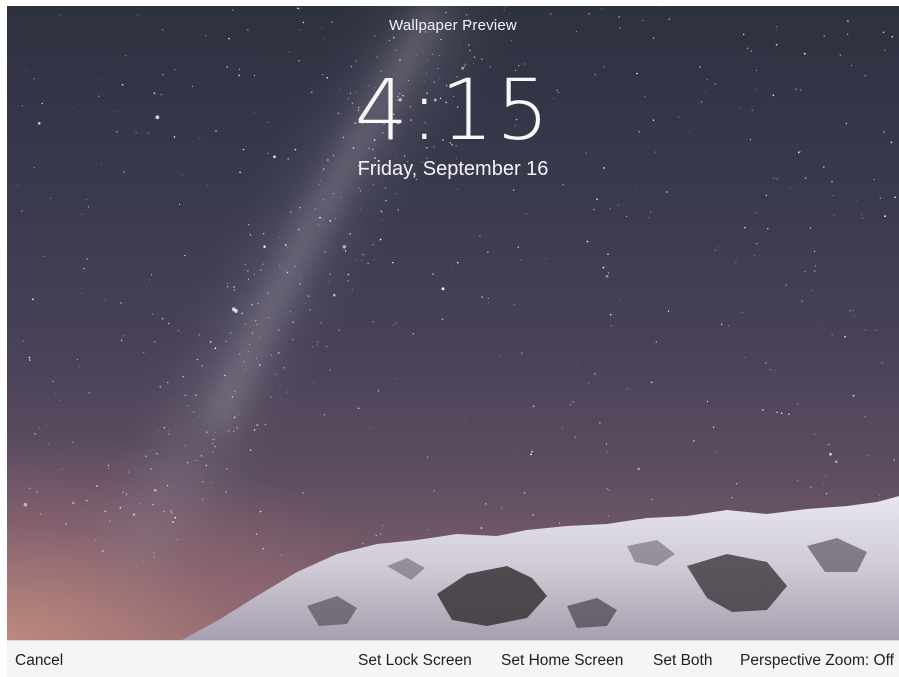 This screenshot has width=899, height=677. What do you see at coordinates (453, 169) in the screenshot?
I see `lock-screen-date: Friday, September 16` at bounding box center [453, 169].